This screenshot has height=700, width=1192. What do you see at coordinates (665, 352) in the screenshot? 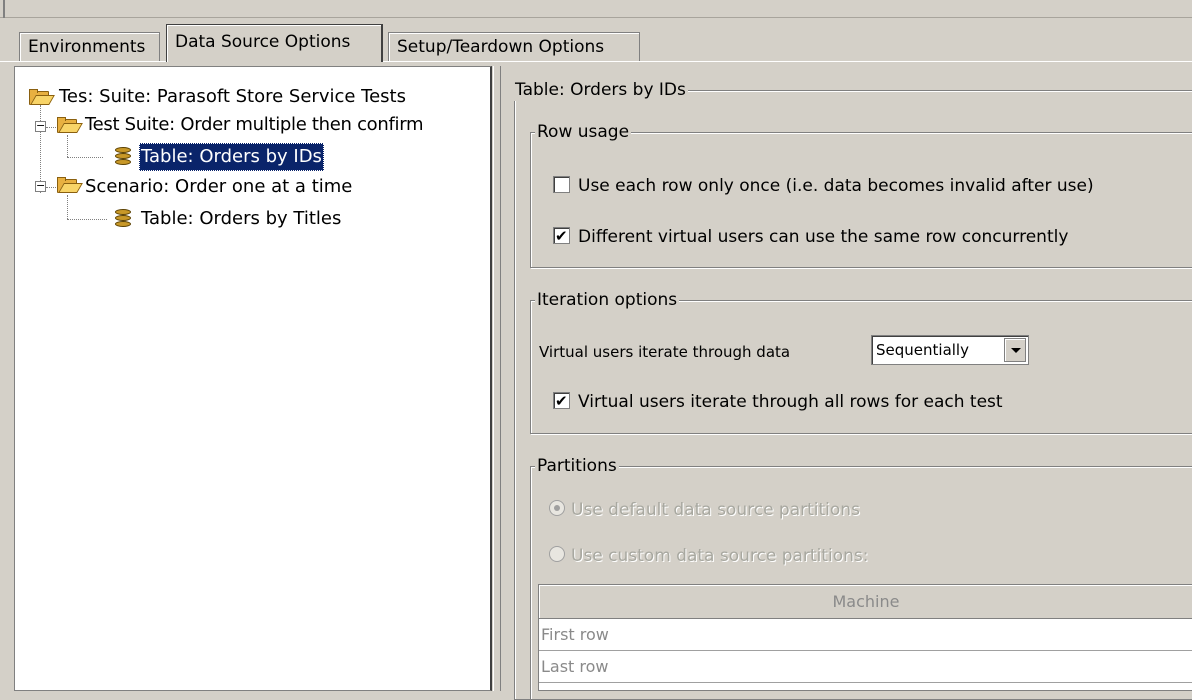
I see `iterate-label: Virtual users iterate through data` at bounding box center [665, 352].